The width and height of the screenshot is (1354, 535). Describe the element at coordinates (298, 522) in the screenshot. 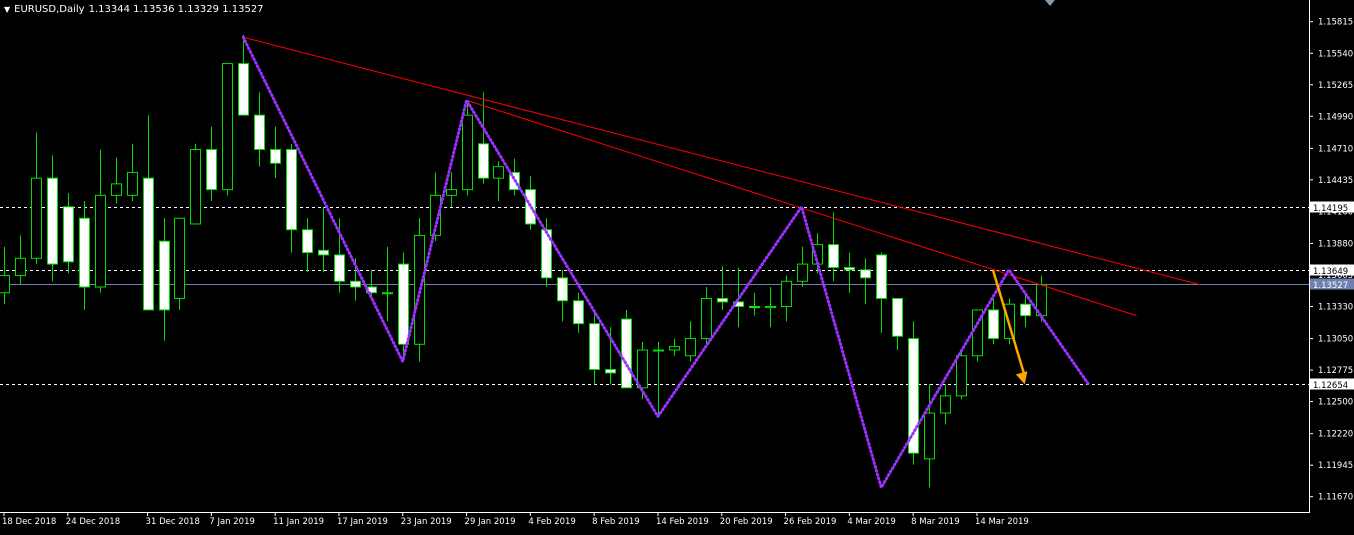

I see `x-tick-label-4: 11 Jan 2019` at that location.